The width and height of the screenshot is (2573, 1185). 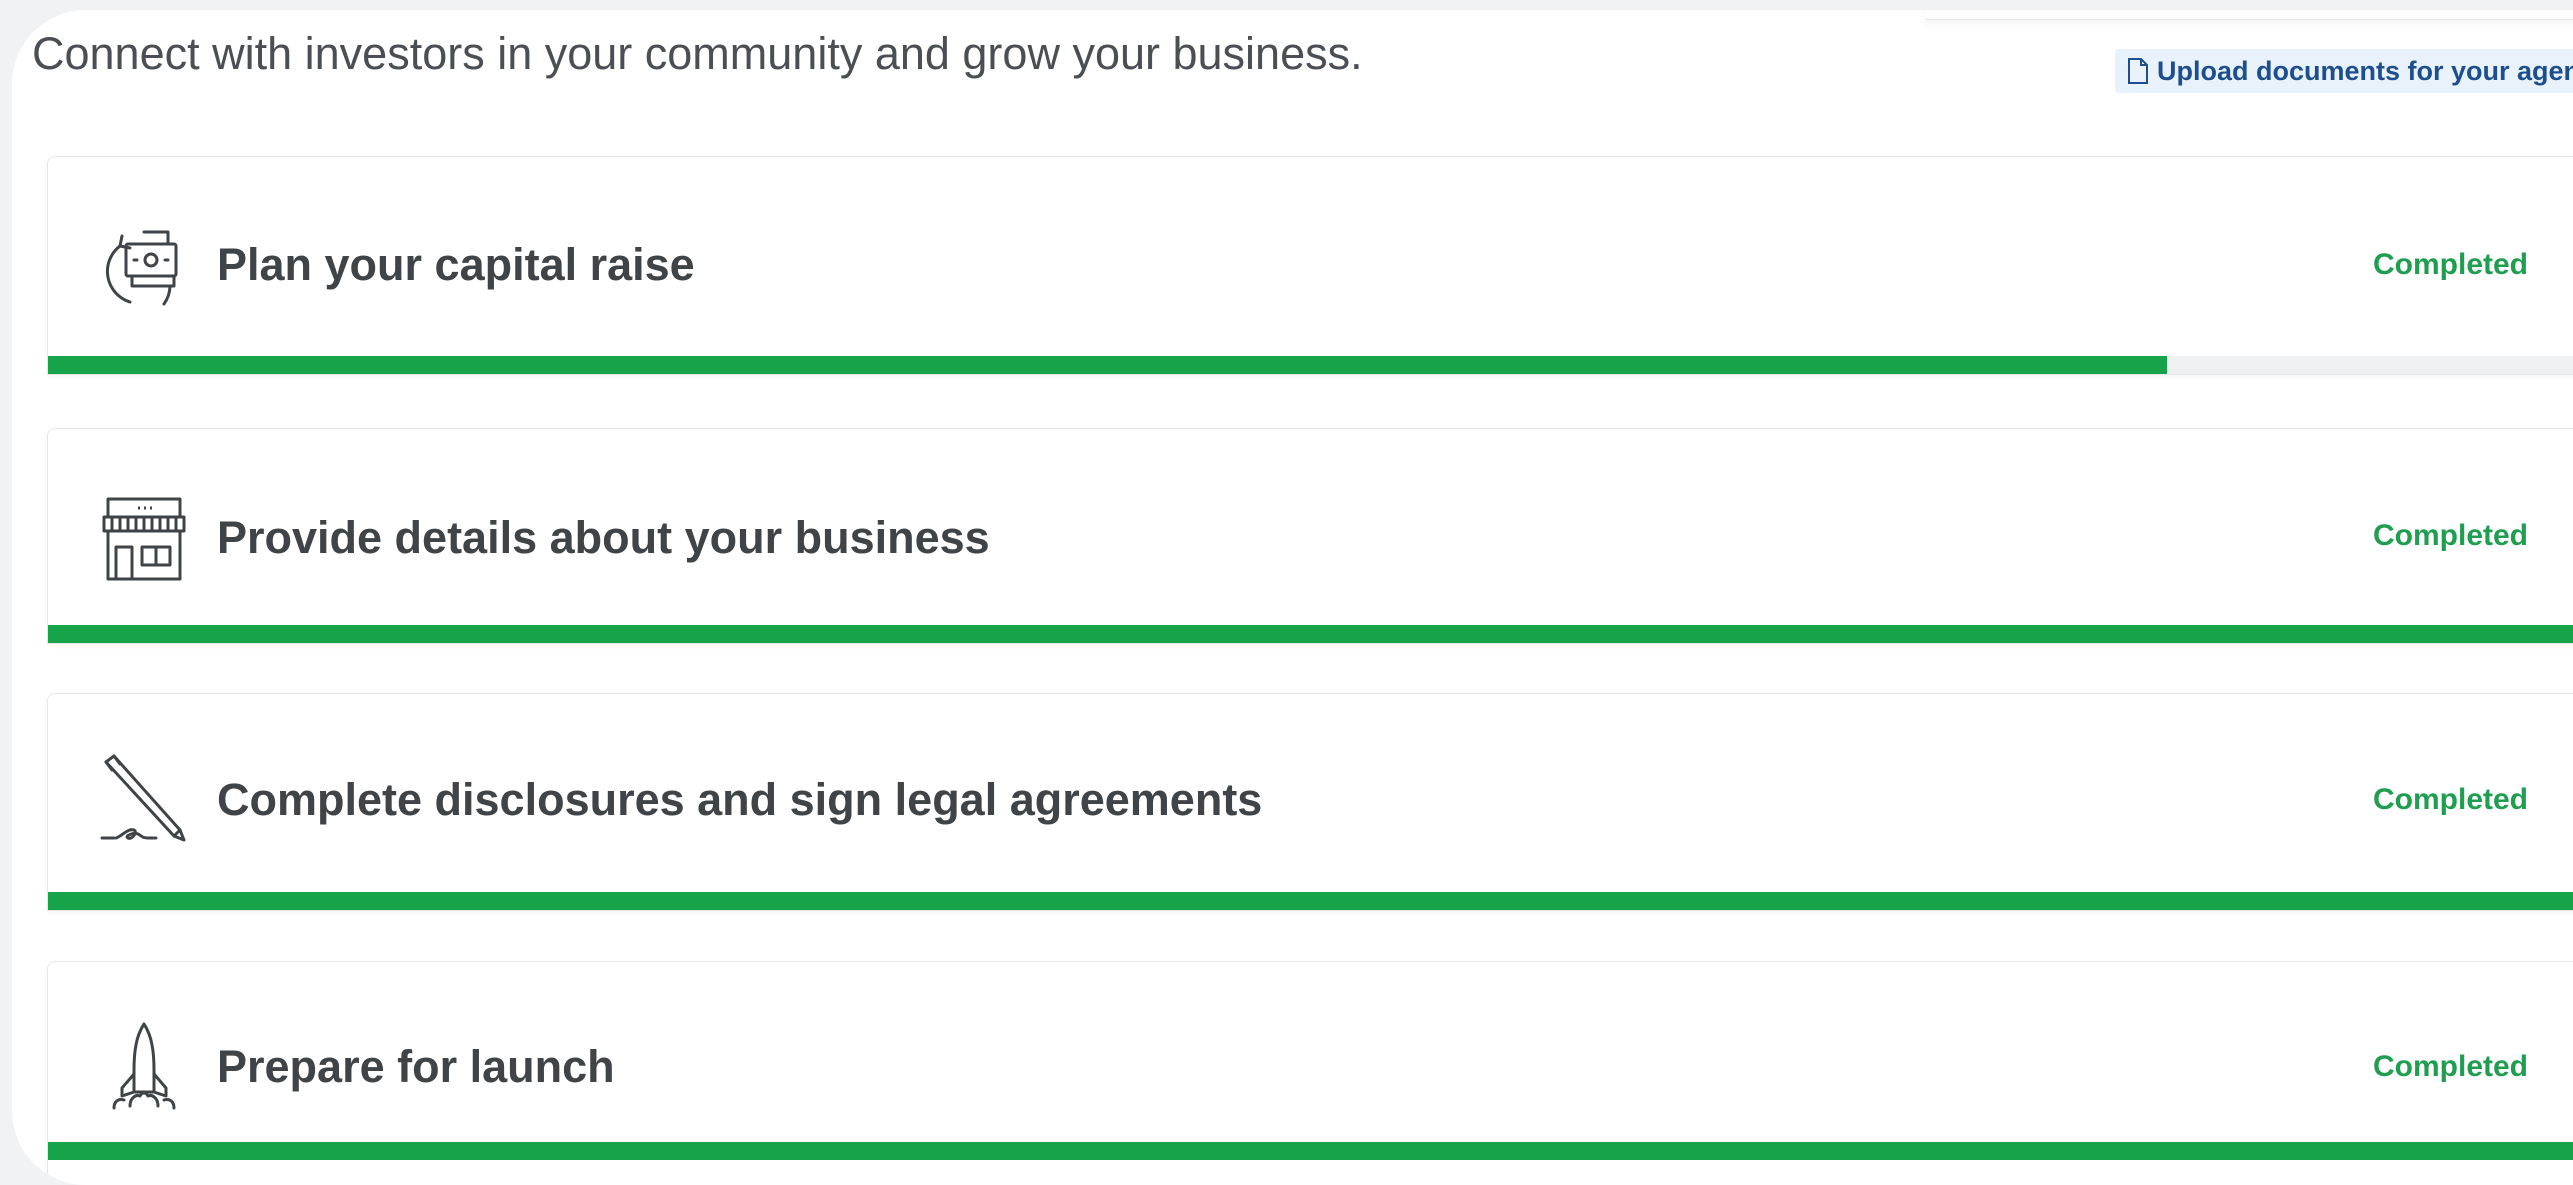 I want to click on step-title: Prepare for launch, so click(x=416, y=1066).